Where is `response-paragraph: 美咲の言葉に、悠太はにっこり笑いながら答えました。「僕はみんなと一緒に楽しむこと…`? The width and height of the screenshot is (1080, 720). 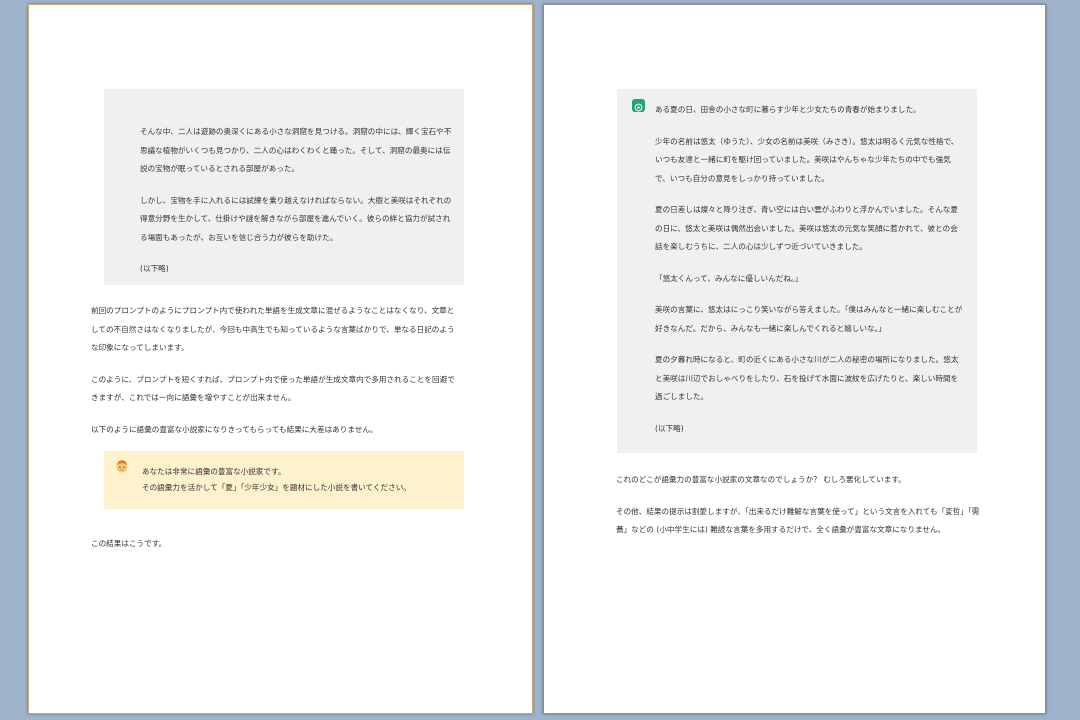
response-paragraph: 美咲の言葉に、悠太はにっこり笑いながら答えました。「僕はみんなと一緒に楽しむこと… is located at coordinates (809, 319).